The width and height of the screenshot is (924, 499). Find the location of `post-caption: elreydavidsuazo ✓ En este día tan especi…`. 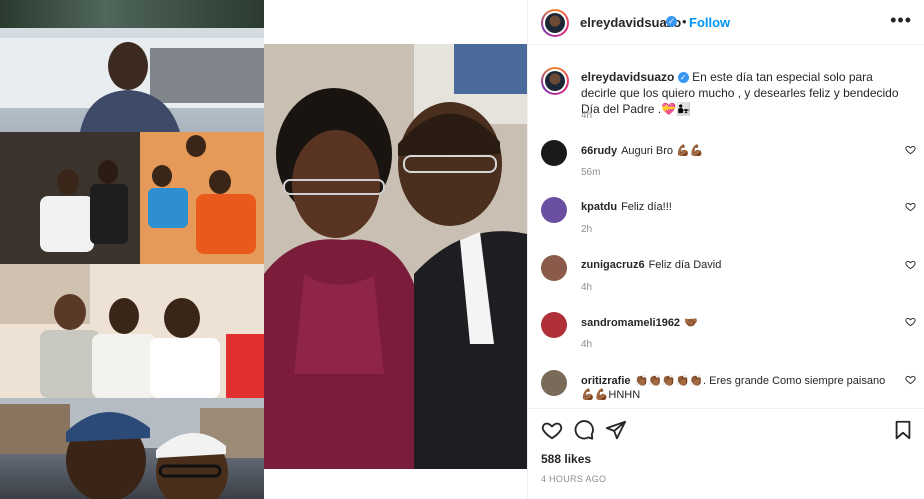

post-caption: elreydavidsuazo ✓ En este día tan especi… is located at coordinates (746, 93).